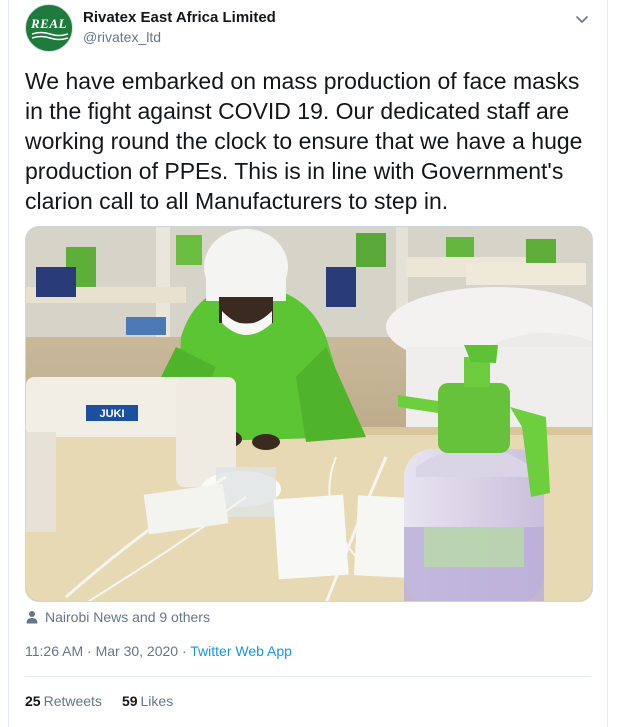 The image size is (624, 727). Describe the element at coordinates (179, 17) in the screenshot. I see `display-name: Rivatex East Africa Limited` at that location.